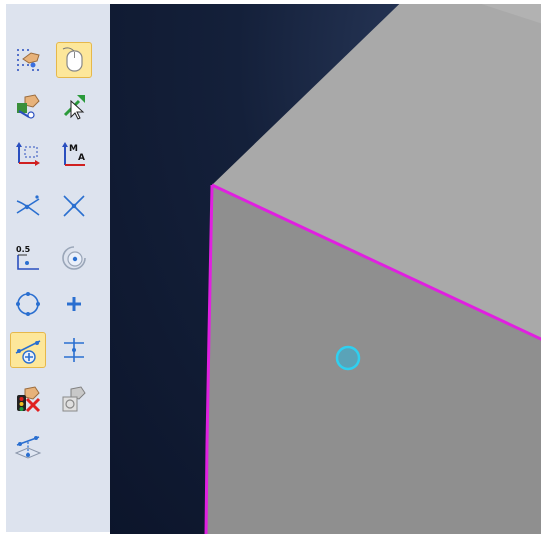  I want to click on point-on-edge-tool, so click(28, 350).